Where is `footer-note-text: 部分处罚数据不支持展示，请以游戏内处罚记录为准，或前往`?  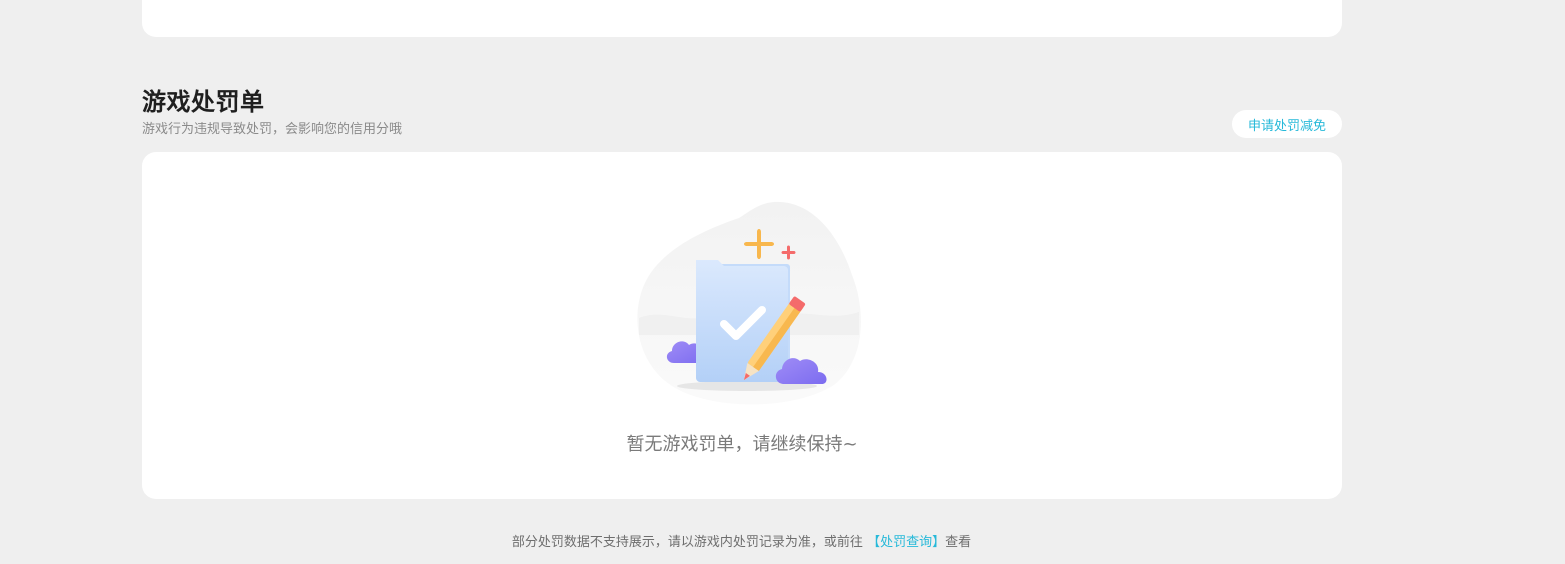 footer-note-text: 部分处罚数据不支持展示，请以游戏内处罚记录为准，或前往 is located at coordinates (687, 542).